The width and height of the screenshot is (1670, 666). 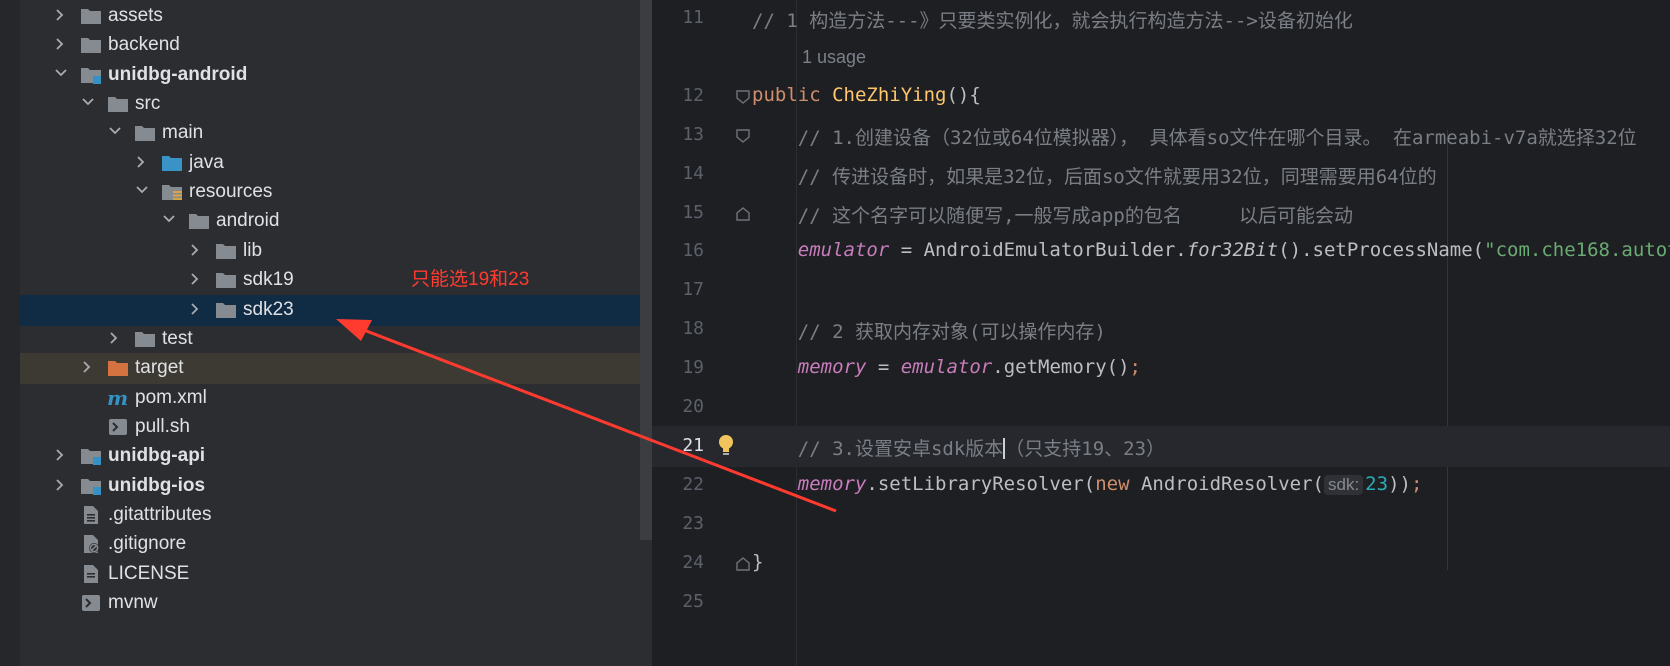 I want to click on tree-item-main: main, so click(x=336, y=133).